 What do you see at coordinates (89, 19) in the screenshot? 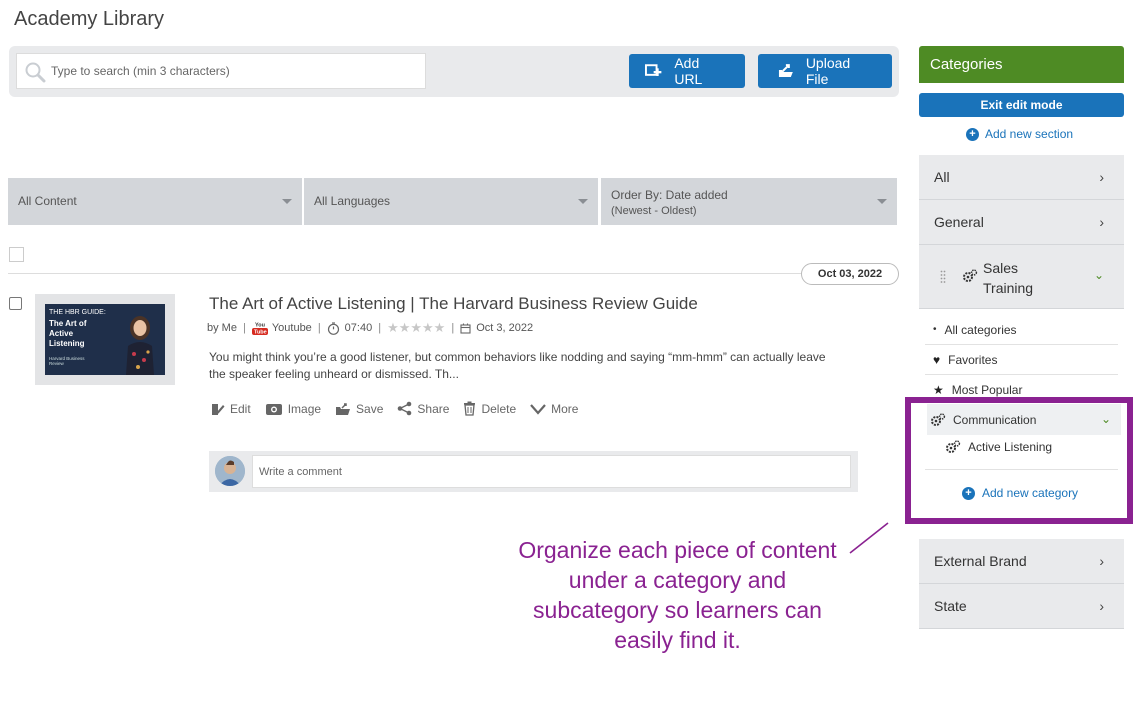
I see `page-title: Academy Library` at bounding box center [89, 19].